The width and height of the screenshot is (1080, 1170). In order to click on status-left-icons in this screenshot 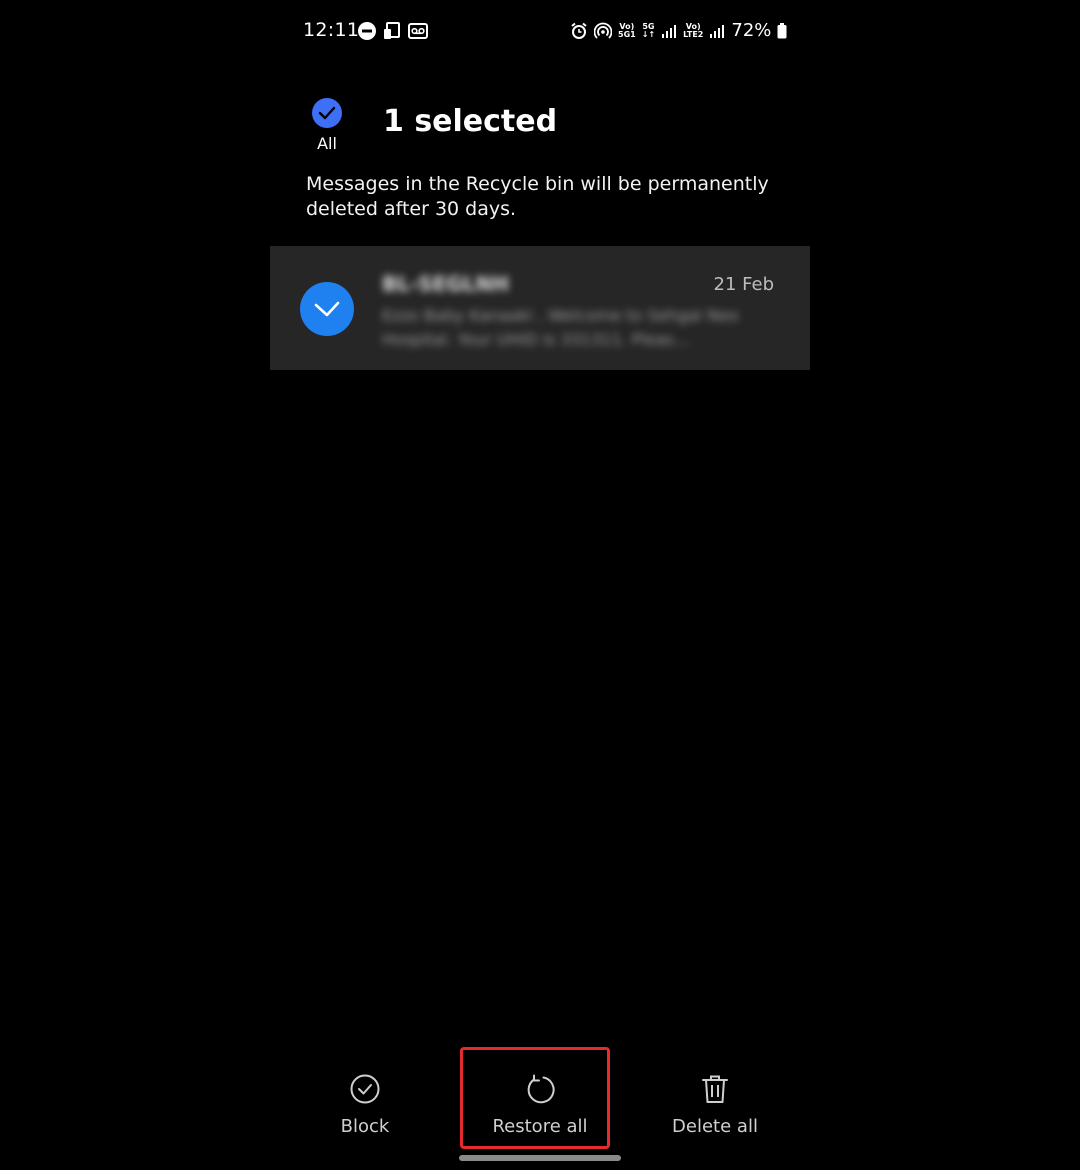, I will do `click(393, 31)`.